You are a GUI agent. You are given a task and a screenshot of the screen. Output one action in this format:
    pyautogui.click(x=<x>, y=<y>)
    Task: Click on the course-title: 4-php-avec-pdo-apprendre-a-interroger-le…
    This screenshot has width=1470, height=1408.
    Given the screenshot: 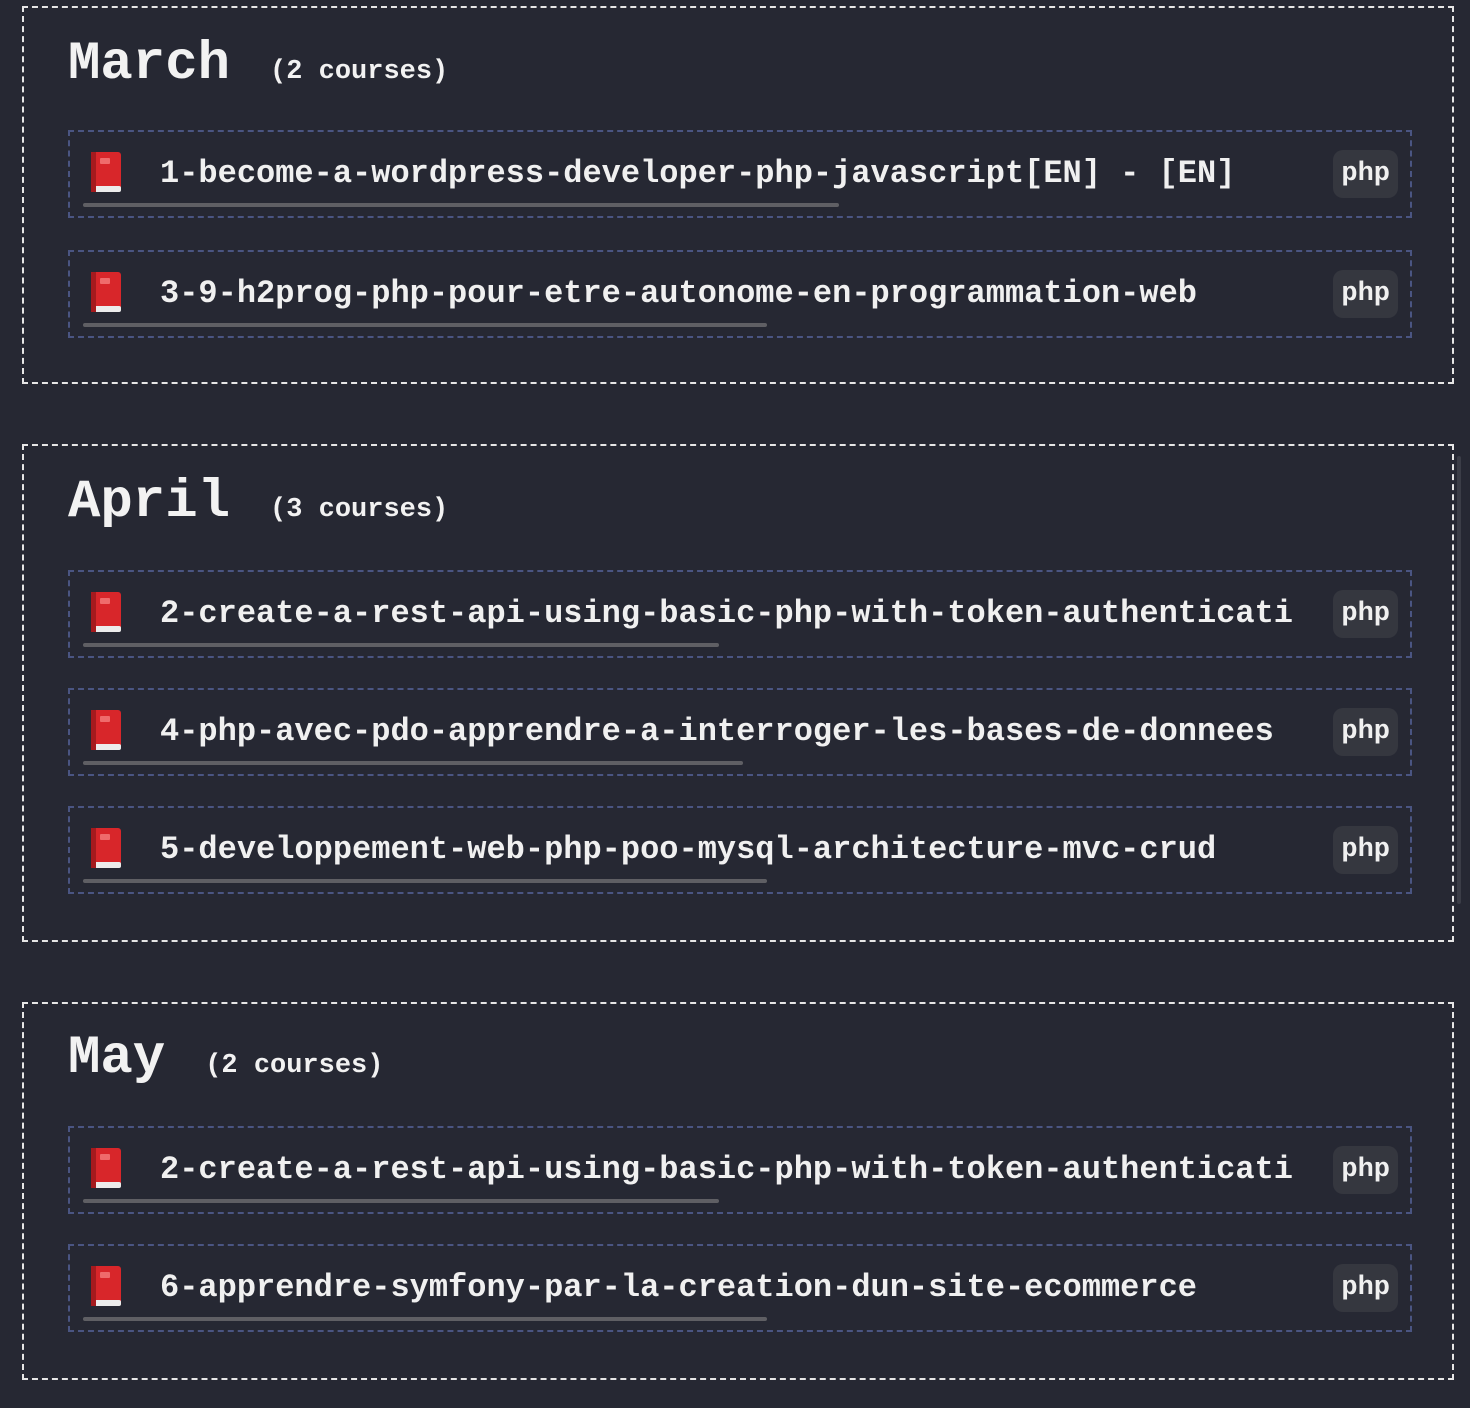 What is the action you would take?
    pyautogui.click(x=717, y=731)
    